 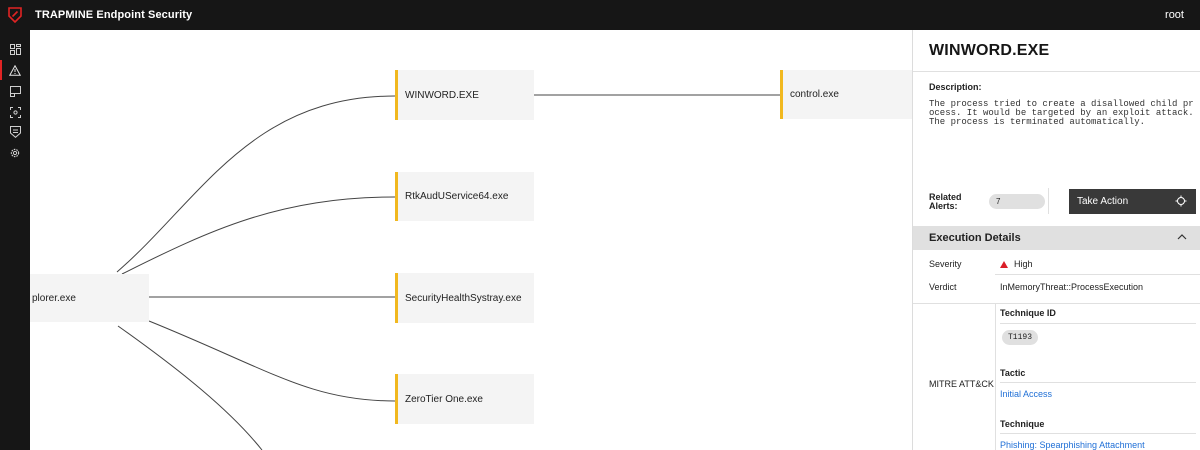 I want to click on technique-id-label: Technique ID, so click(x=1028, y=313).